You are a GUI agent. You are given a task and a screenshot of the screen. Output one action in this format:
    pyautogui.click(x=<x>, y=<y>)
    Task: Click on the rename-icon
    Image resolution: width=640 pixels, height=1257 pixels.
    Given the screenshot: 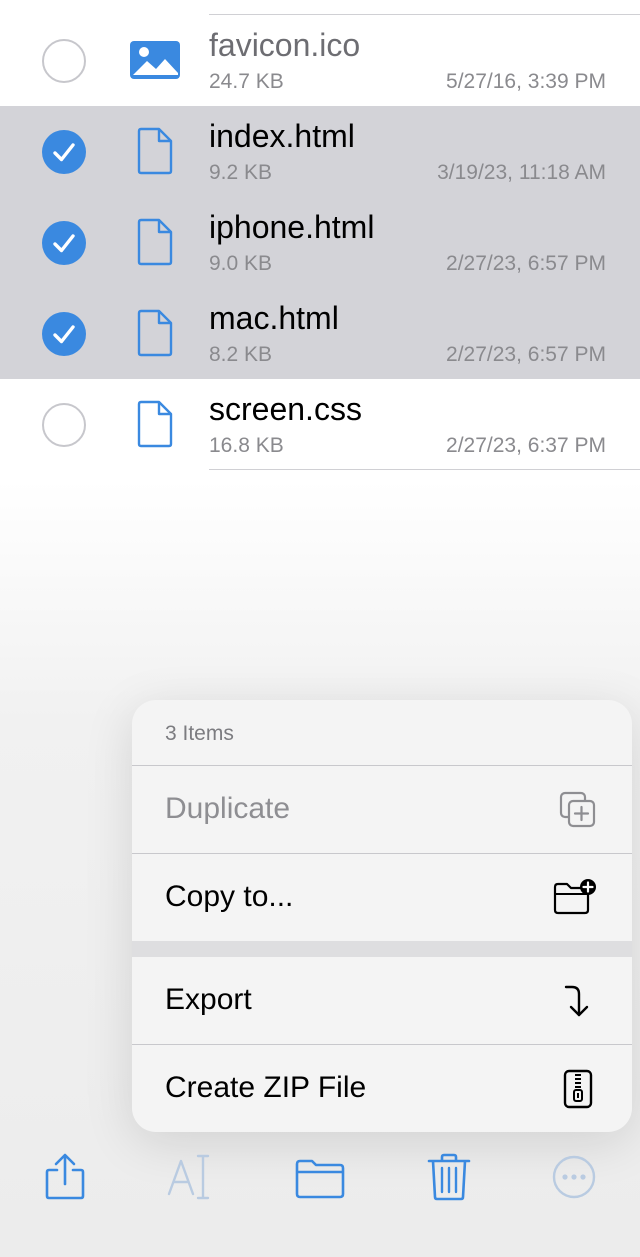 What is the action you would take?
    pyautogui.click(x=190, y=1177)
    